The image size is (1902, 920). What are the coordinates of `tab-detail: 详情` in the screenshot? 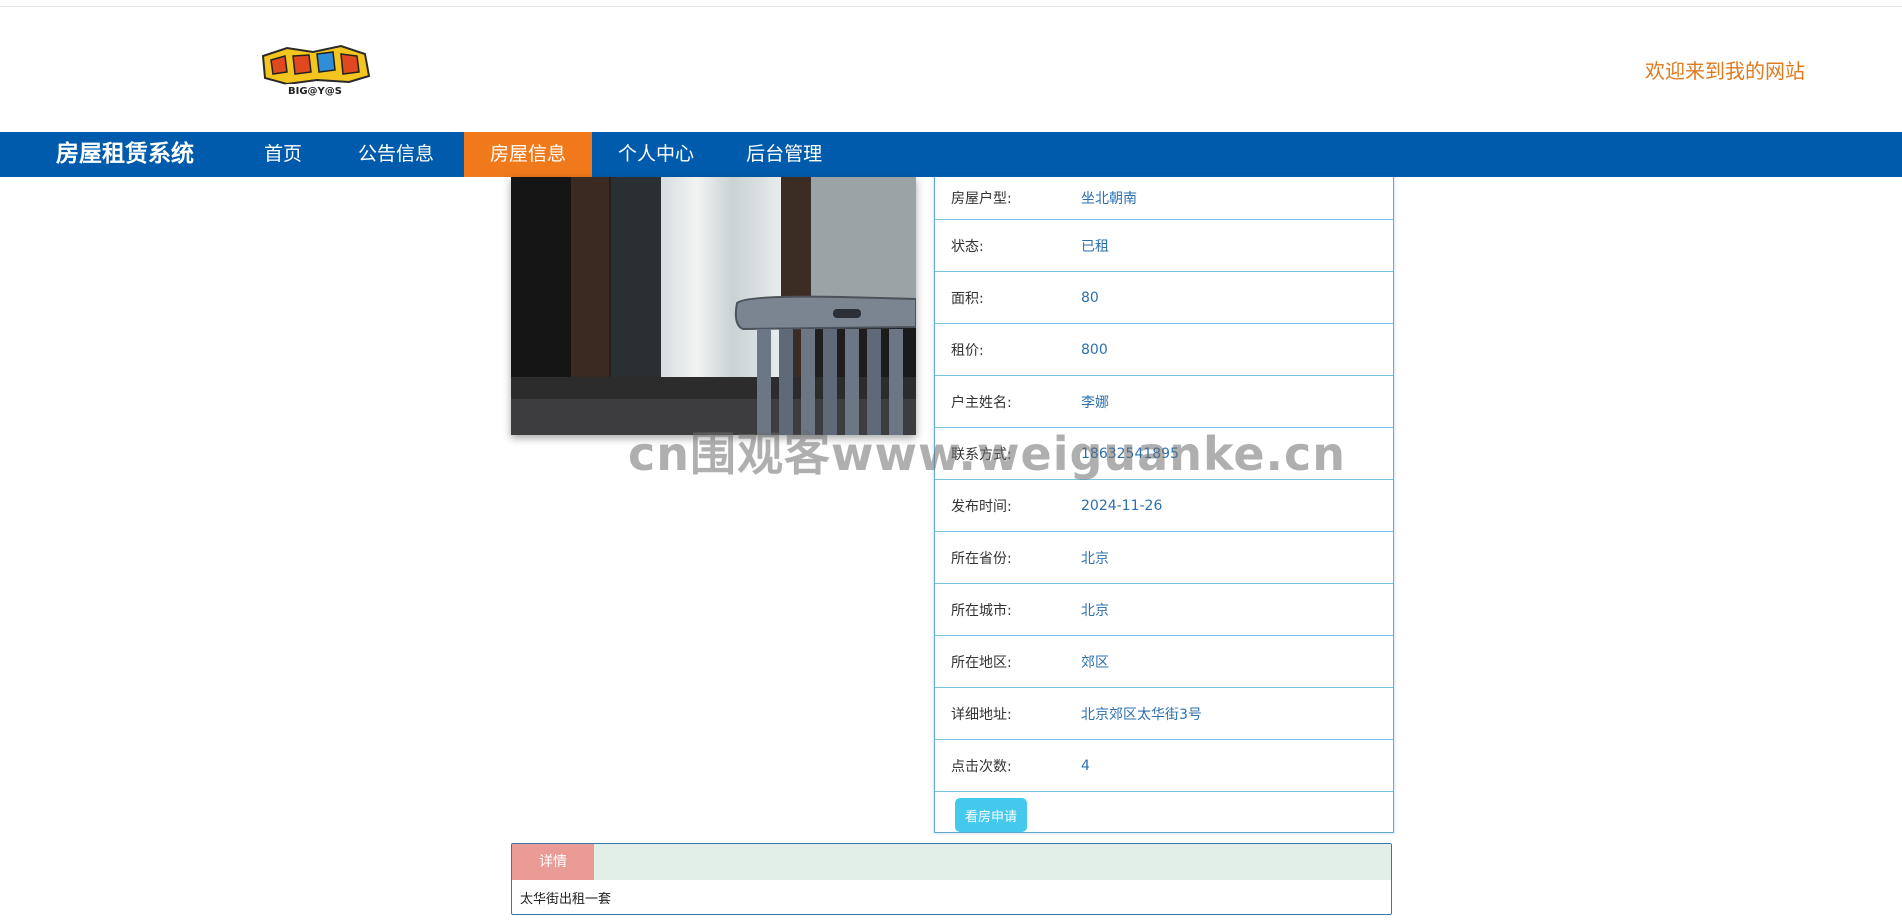 It's located at (553, 862).